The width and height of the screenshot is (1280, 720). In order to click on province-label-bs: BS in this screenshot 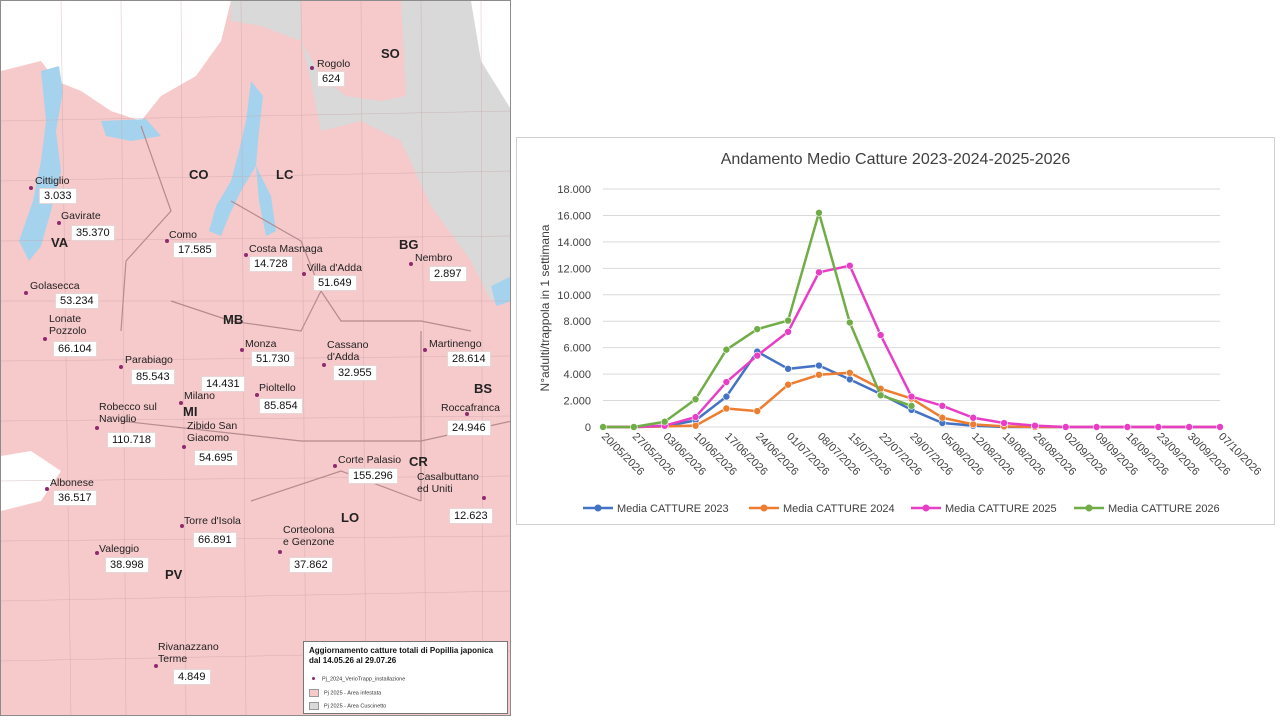, I will do `click(483, 388)`.